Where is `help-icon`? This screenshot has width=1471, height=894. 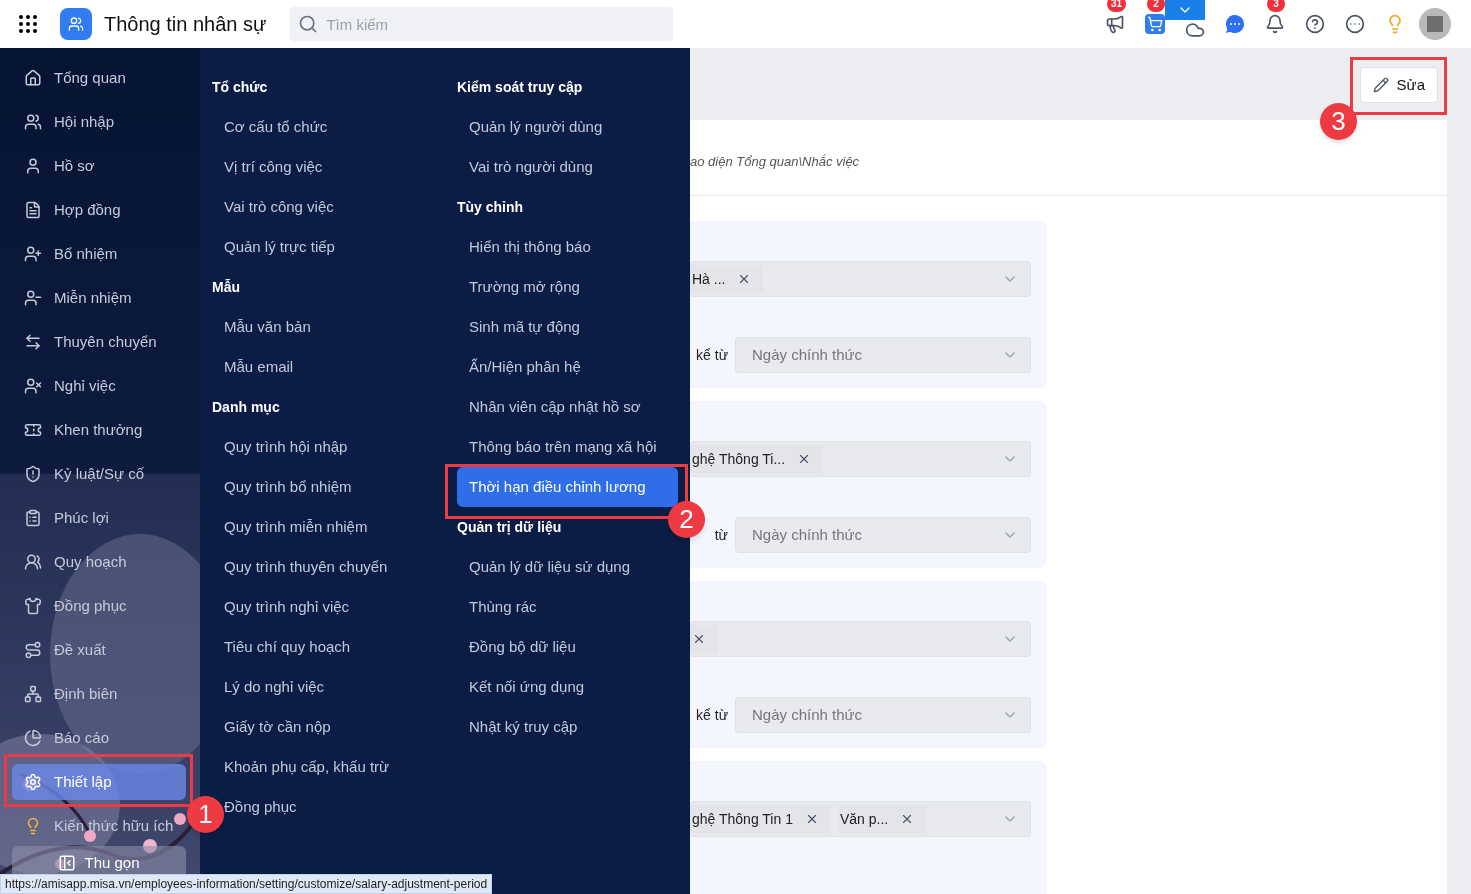 help-icon is located at coordinates (1315, 24).